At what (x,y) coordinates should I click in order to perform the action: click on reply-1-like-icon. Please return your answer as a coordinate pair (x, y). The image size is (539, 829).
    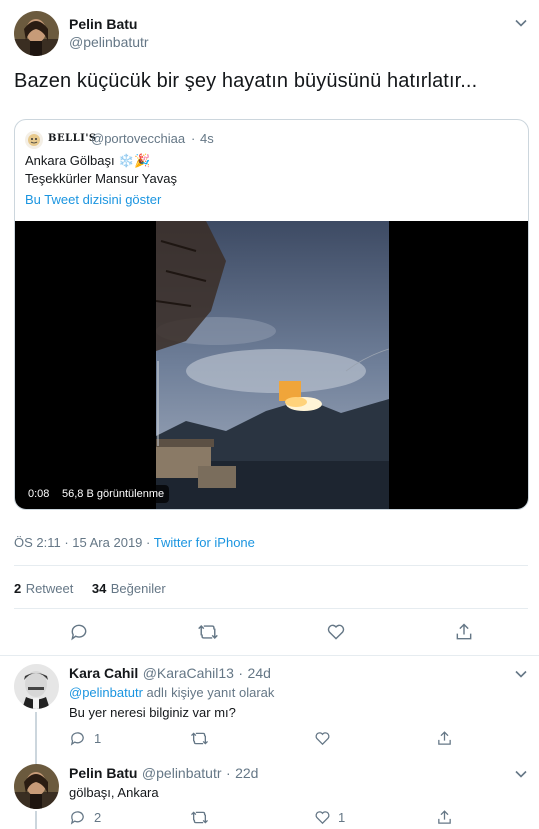
    Looking at the image, I should click on (322, 738).